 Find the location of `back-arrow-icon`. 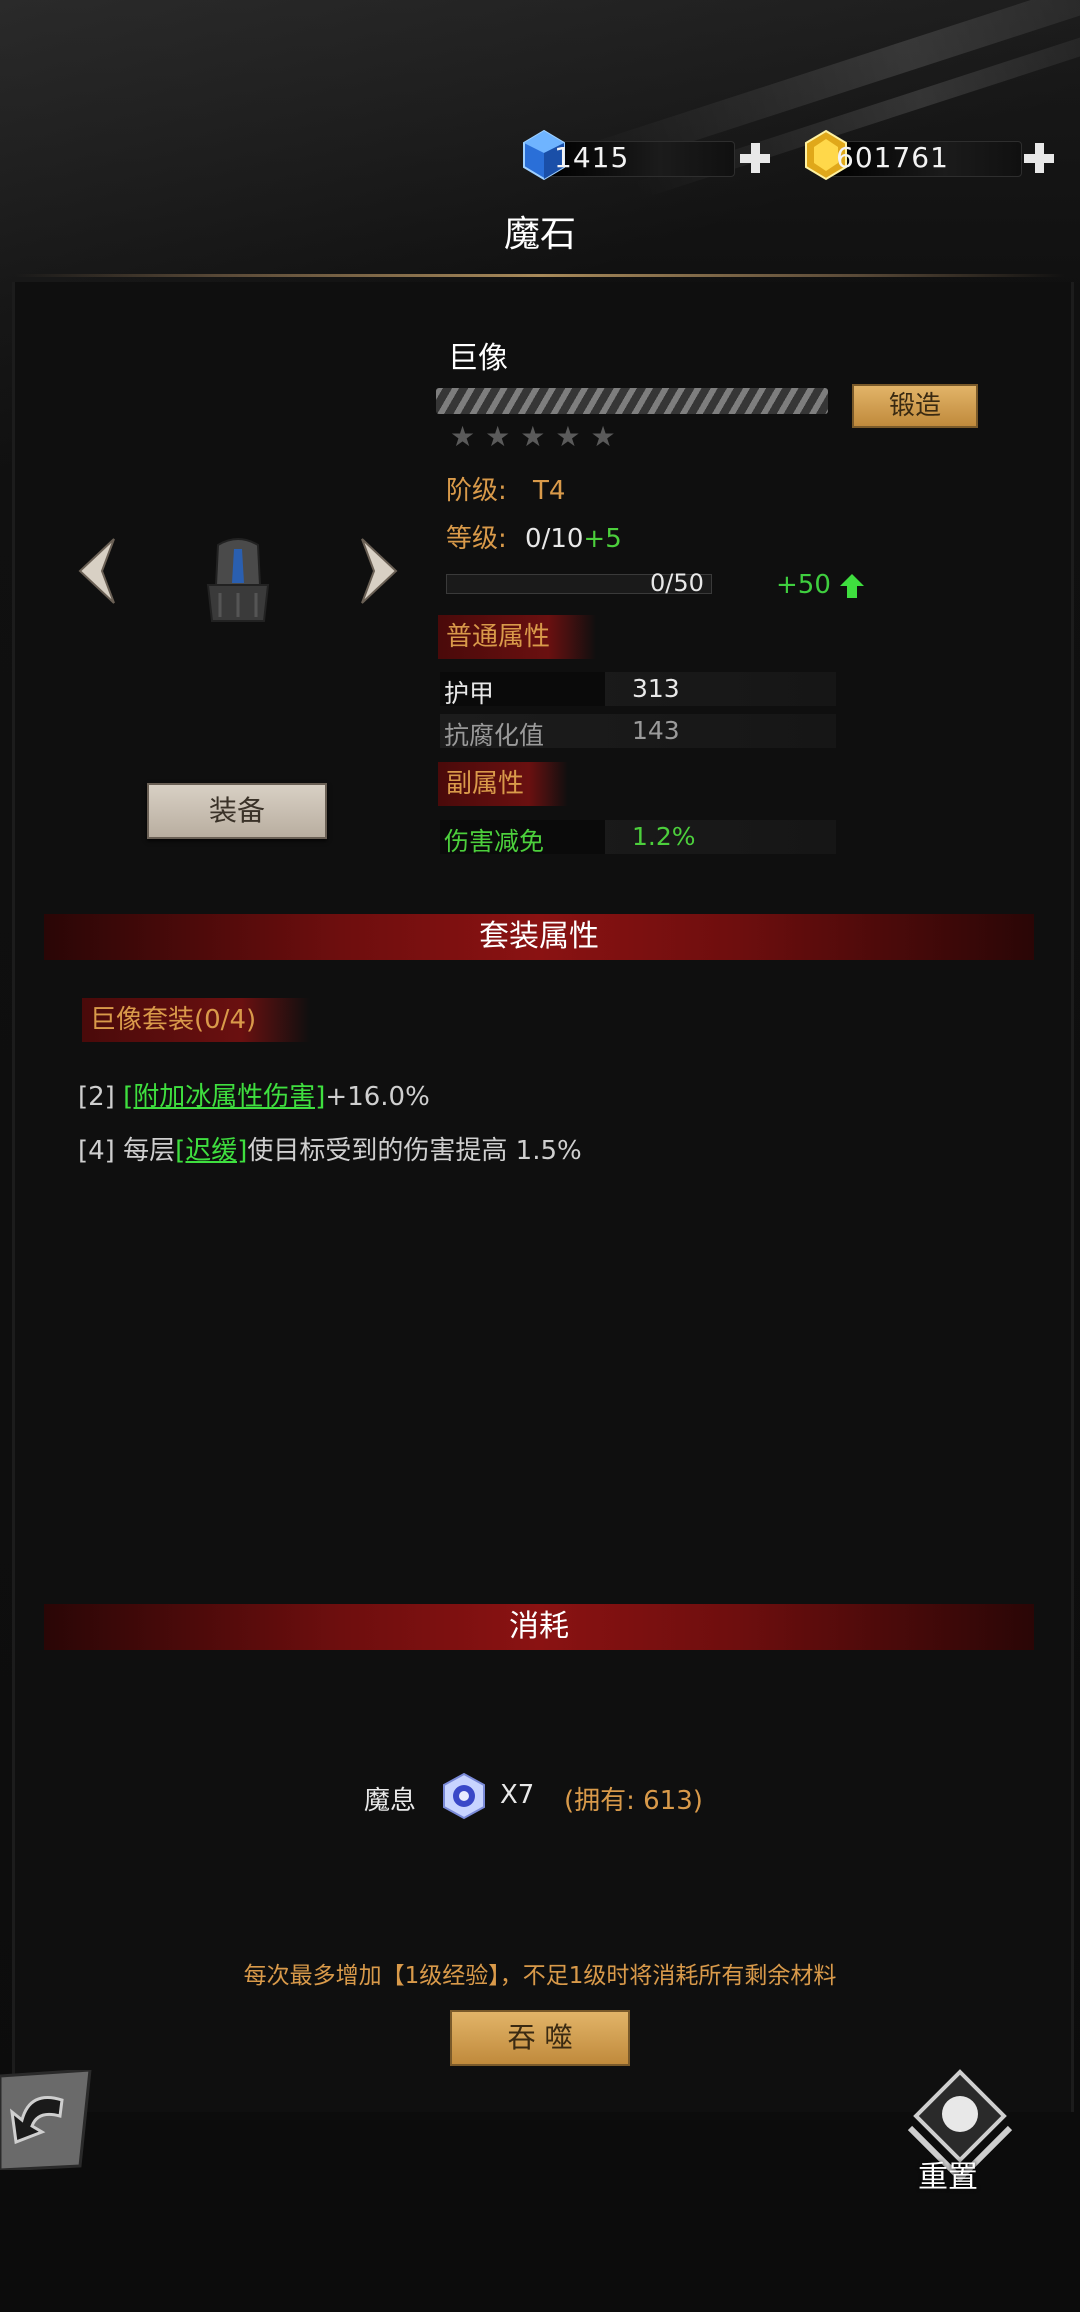

back-arrow-icon is located at coordinates (48, 2120).